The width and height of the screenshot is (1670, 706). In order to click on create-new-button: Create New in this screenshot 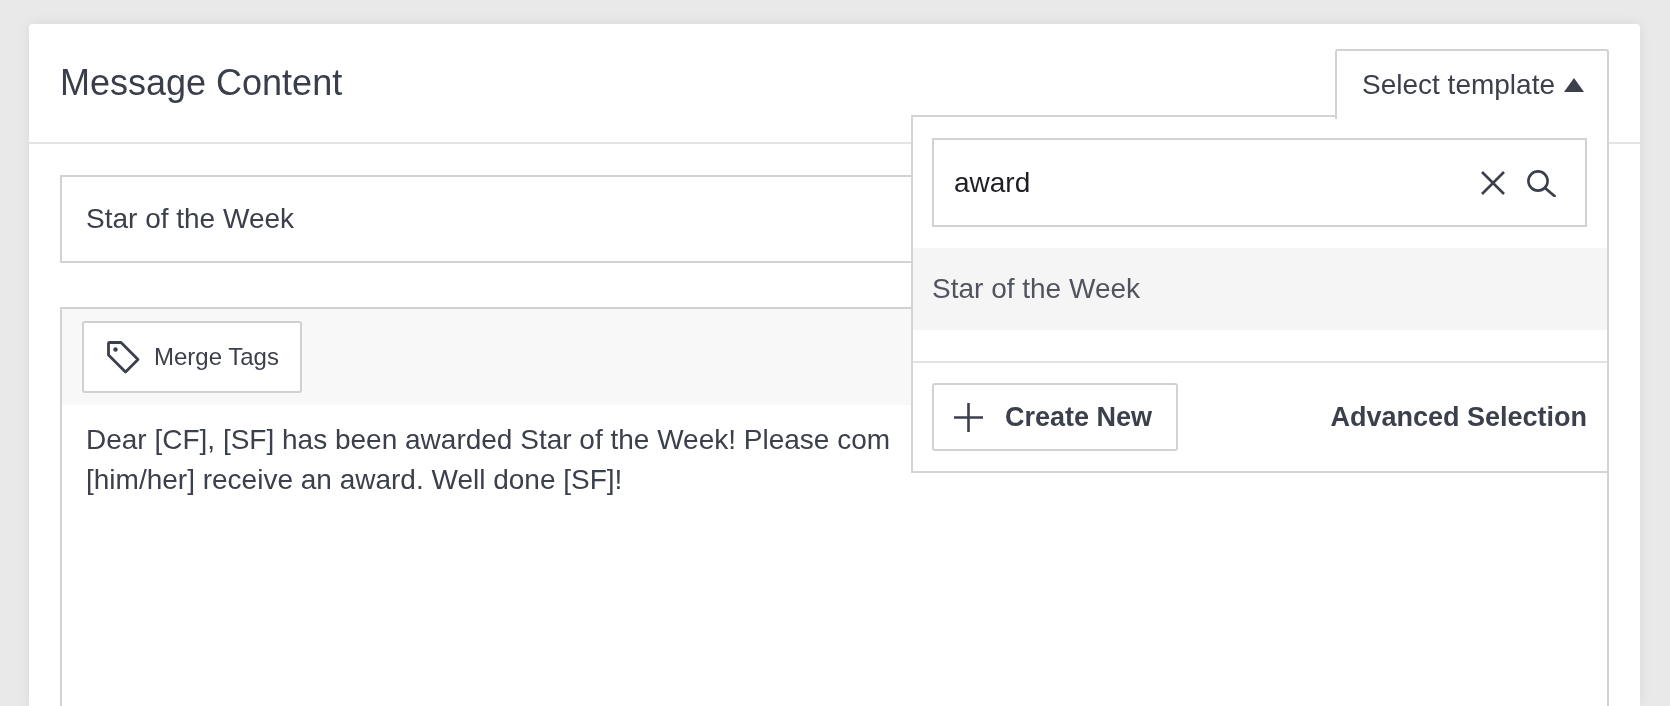, I will do `click(1055, 417)`.